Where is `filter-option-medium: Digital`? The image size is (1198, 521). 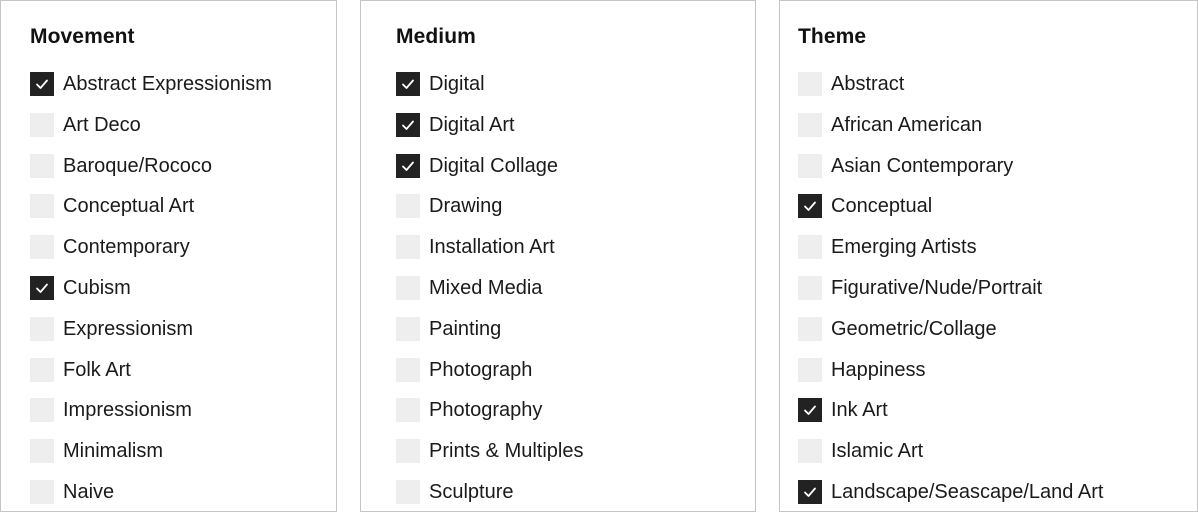 filter-option-medium: Digital is located at coordinates (490, 92).